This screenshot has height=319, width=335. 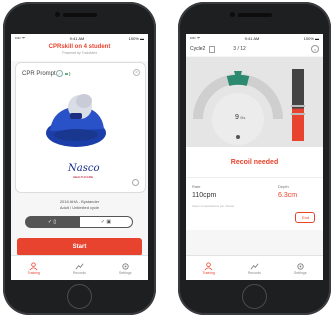 I want to click on cycle-label: Cycle2, so click(x=198, y=49).